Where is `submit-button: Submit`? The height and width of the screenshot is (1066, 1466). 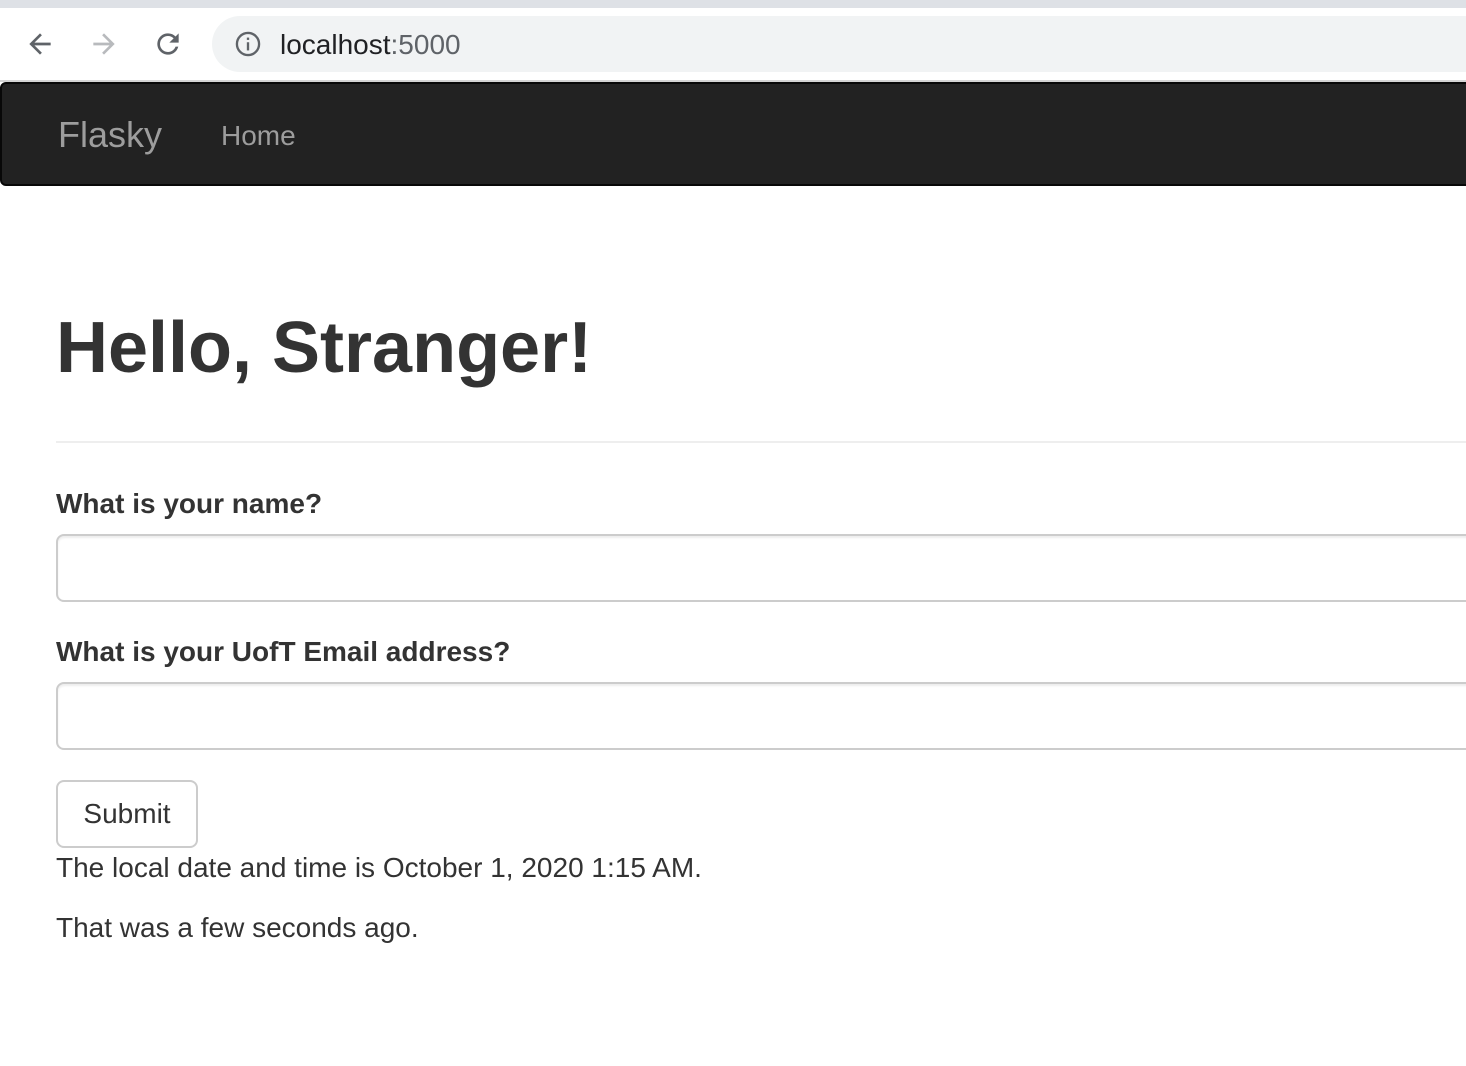
submit-button: Submit is located at coordinates (127, 814).